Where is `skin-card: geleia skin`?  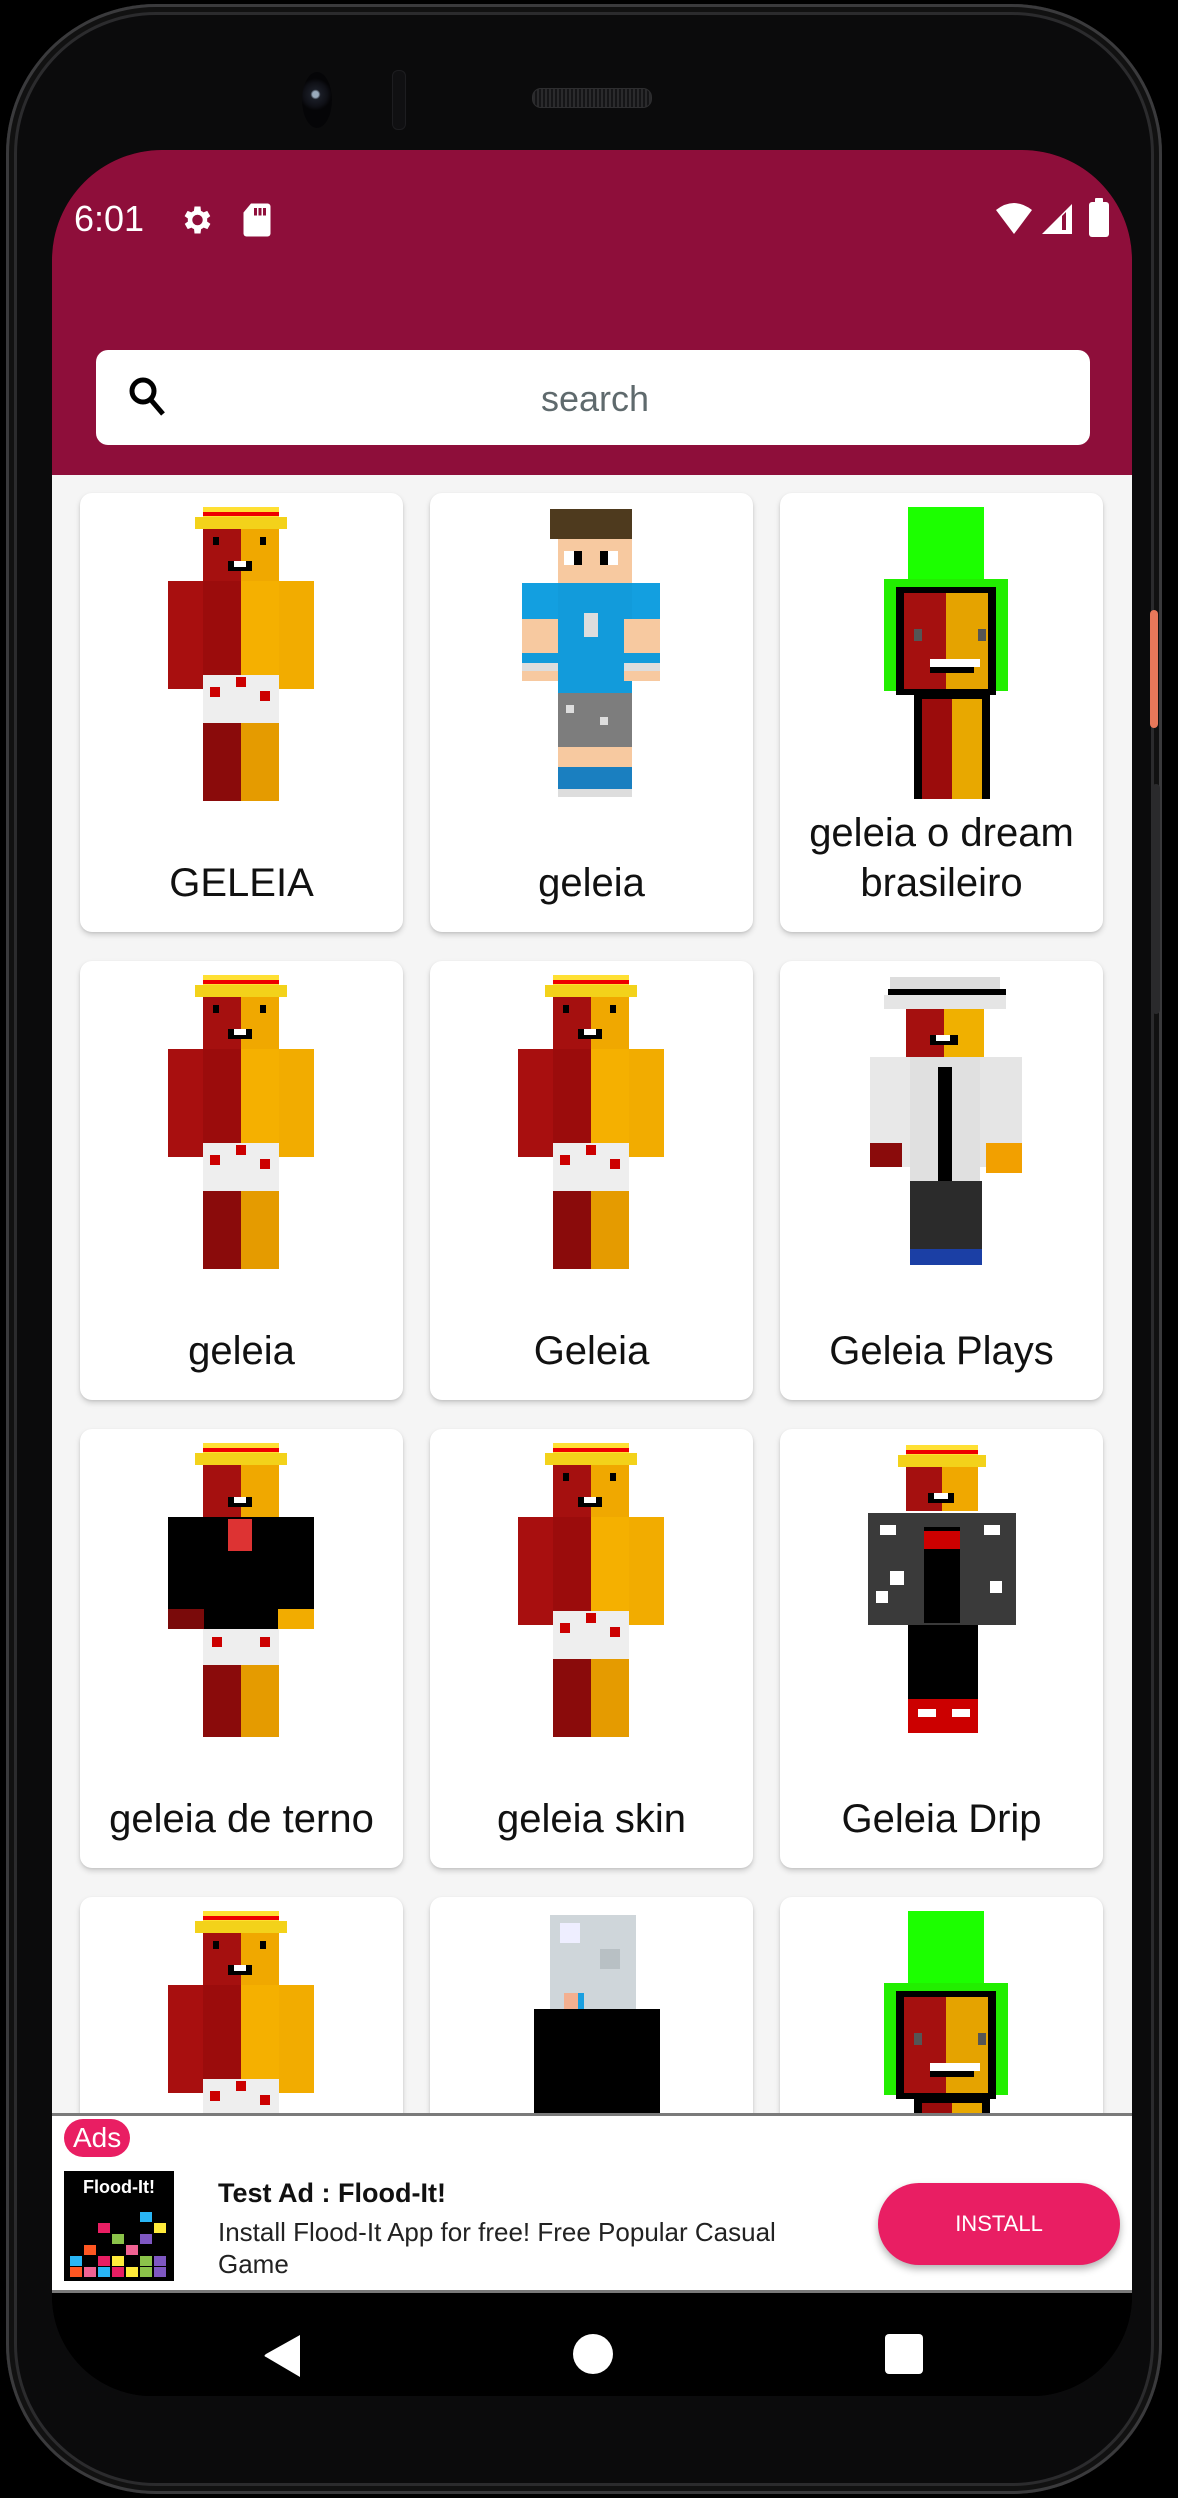
skin-card: geleia skin is located at coordinates (591, 1648).